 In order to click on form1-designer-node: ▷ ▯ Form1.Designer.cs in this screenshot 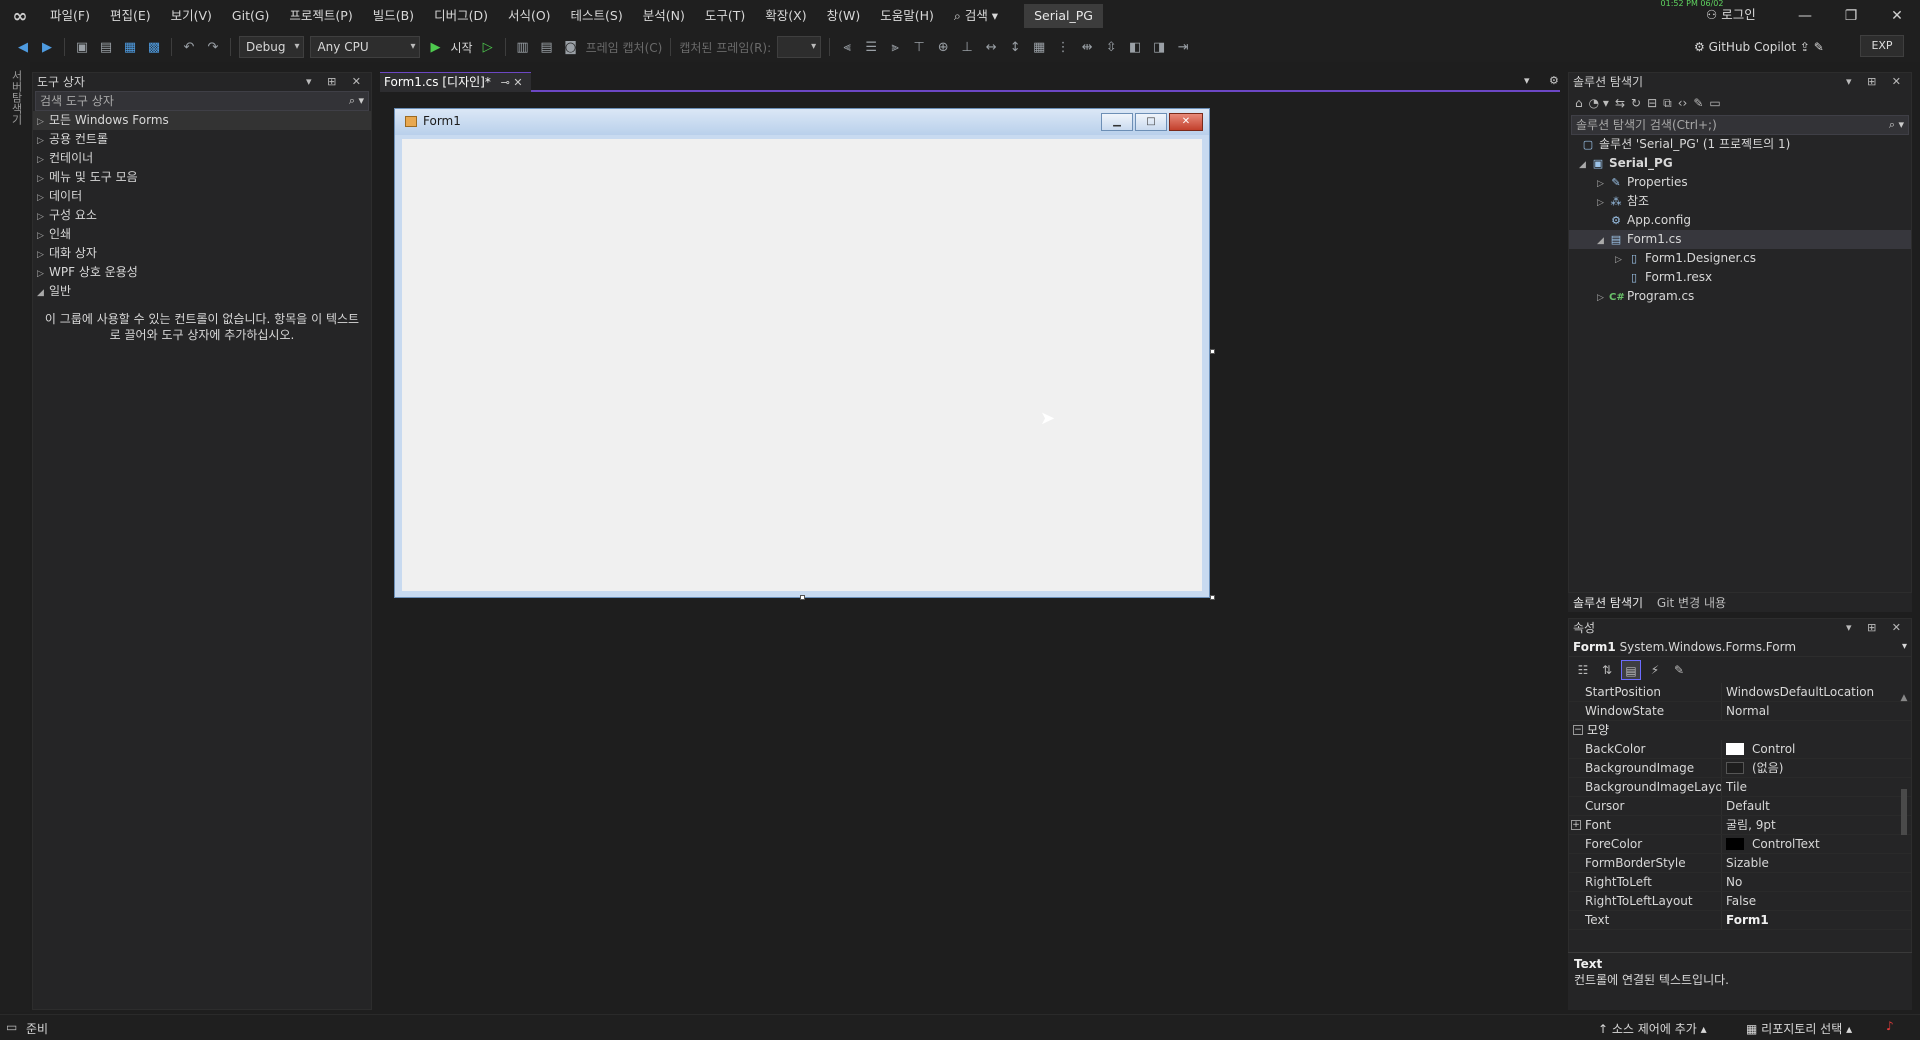, I will do `click(1740, 258)`.